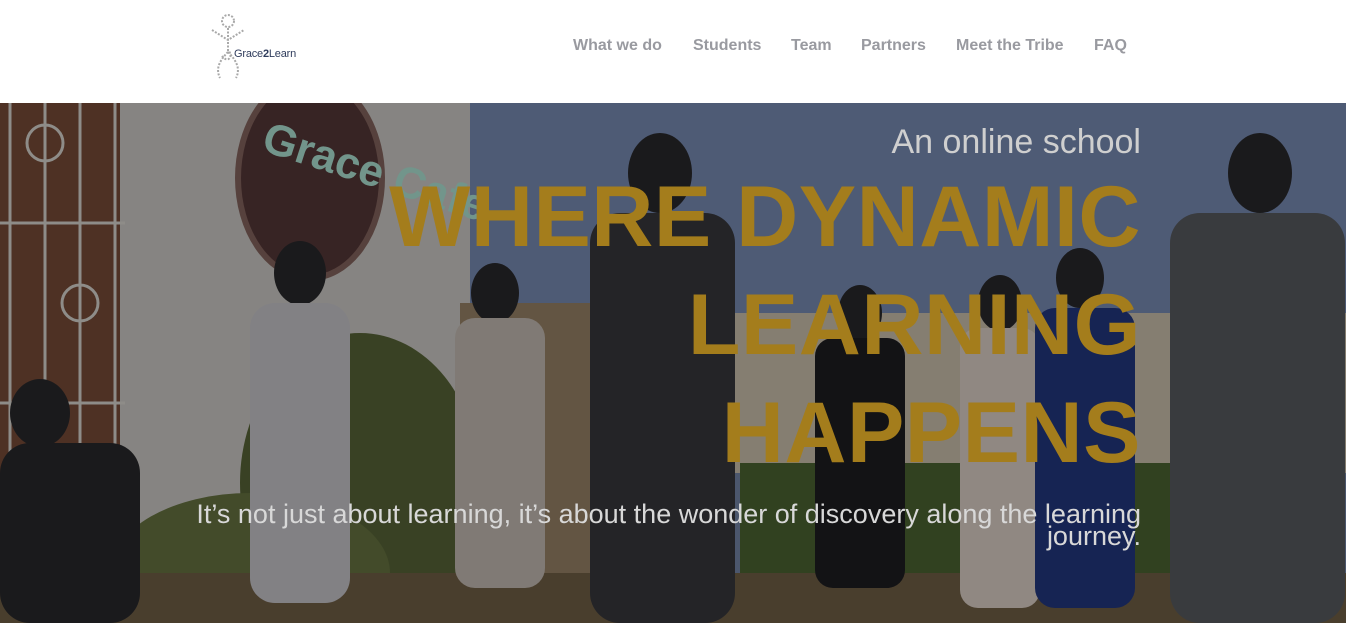 The width and height of the screenshot is (1346, 623). Describe the element at coordinates (811, 46) in the screenshot. I see `nav-team: Team` at that location.